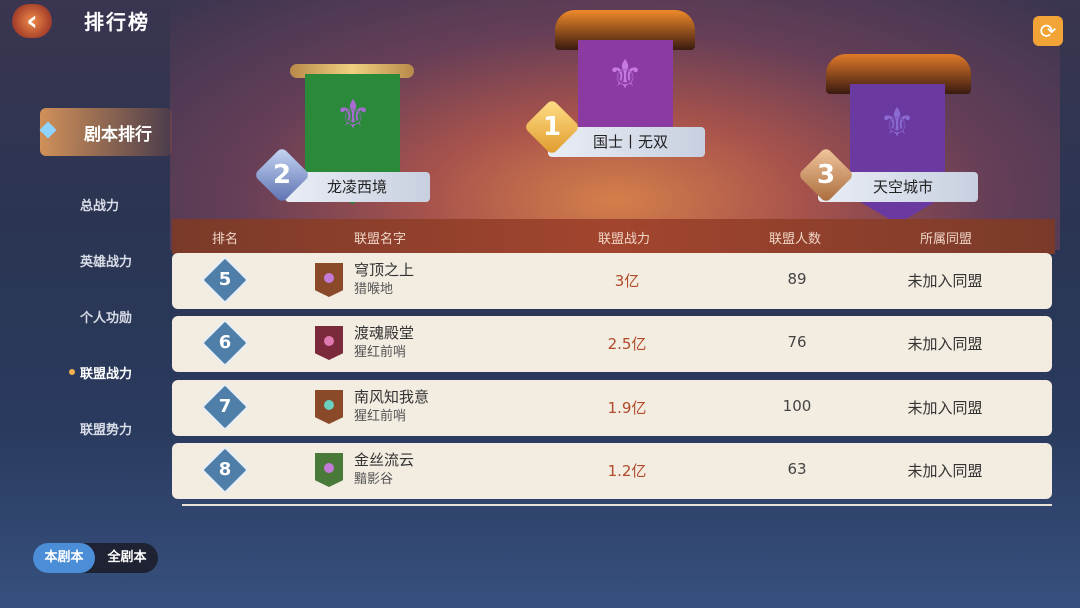 This screenshot has height=608, width=1080. I want to click on rank-badge: 8, so click(225, 470).